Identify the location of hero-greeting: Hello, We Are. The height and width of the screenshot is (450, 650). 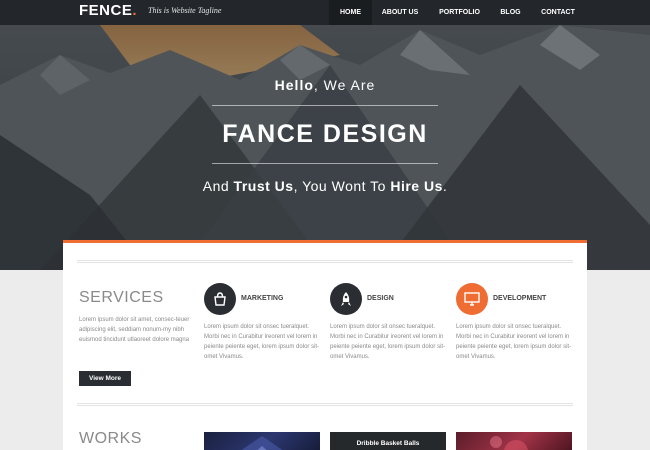
(325, 85).